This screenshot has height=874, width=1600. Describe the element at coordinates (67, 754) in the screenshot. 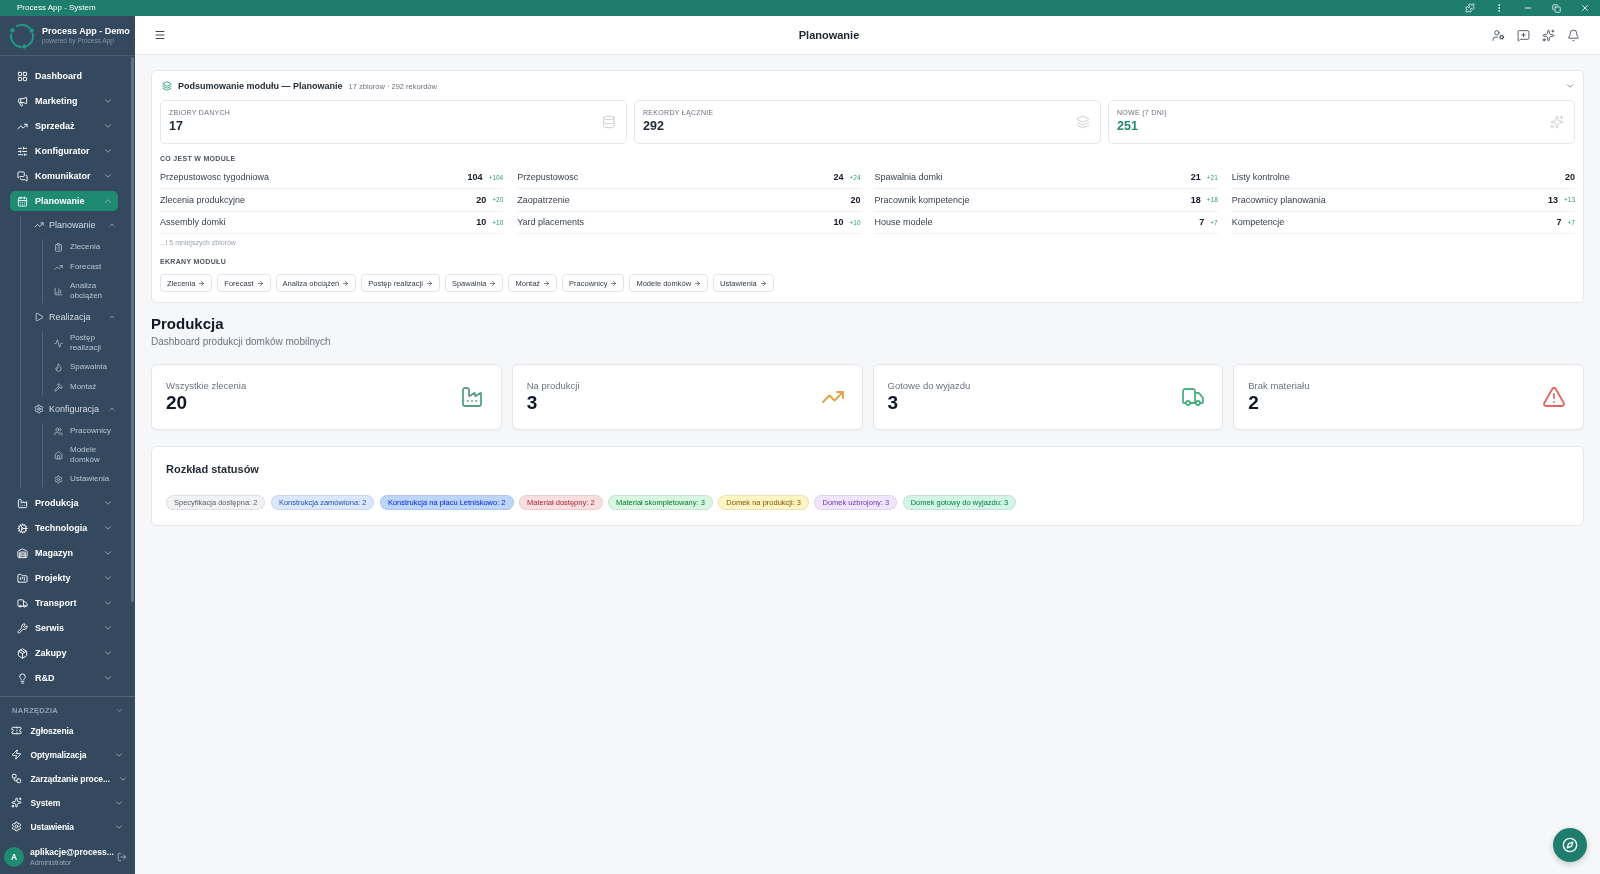

I see `nav-item: Optymalizacja` at that location.